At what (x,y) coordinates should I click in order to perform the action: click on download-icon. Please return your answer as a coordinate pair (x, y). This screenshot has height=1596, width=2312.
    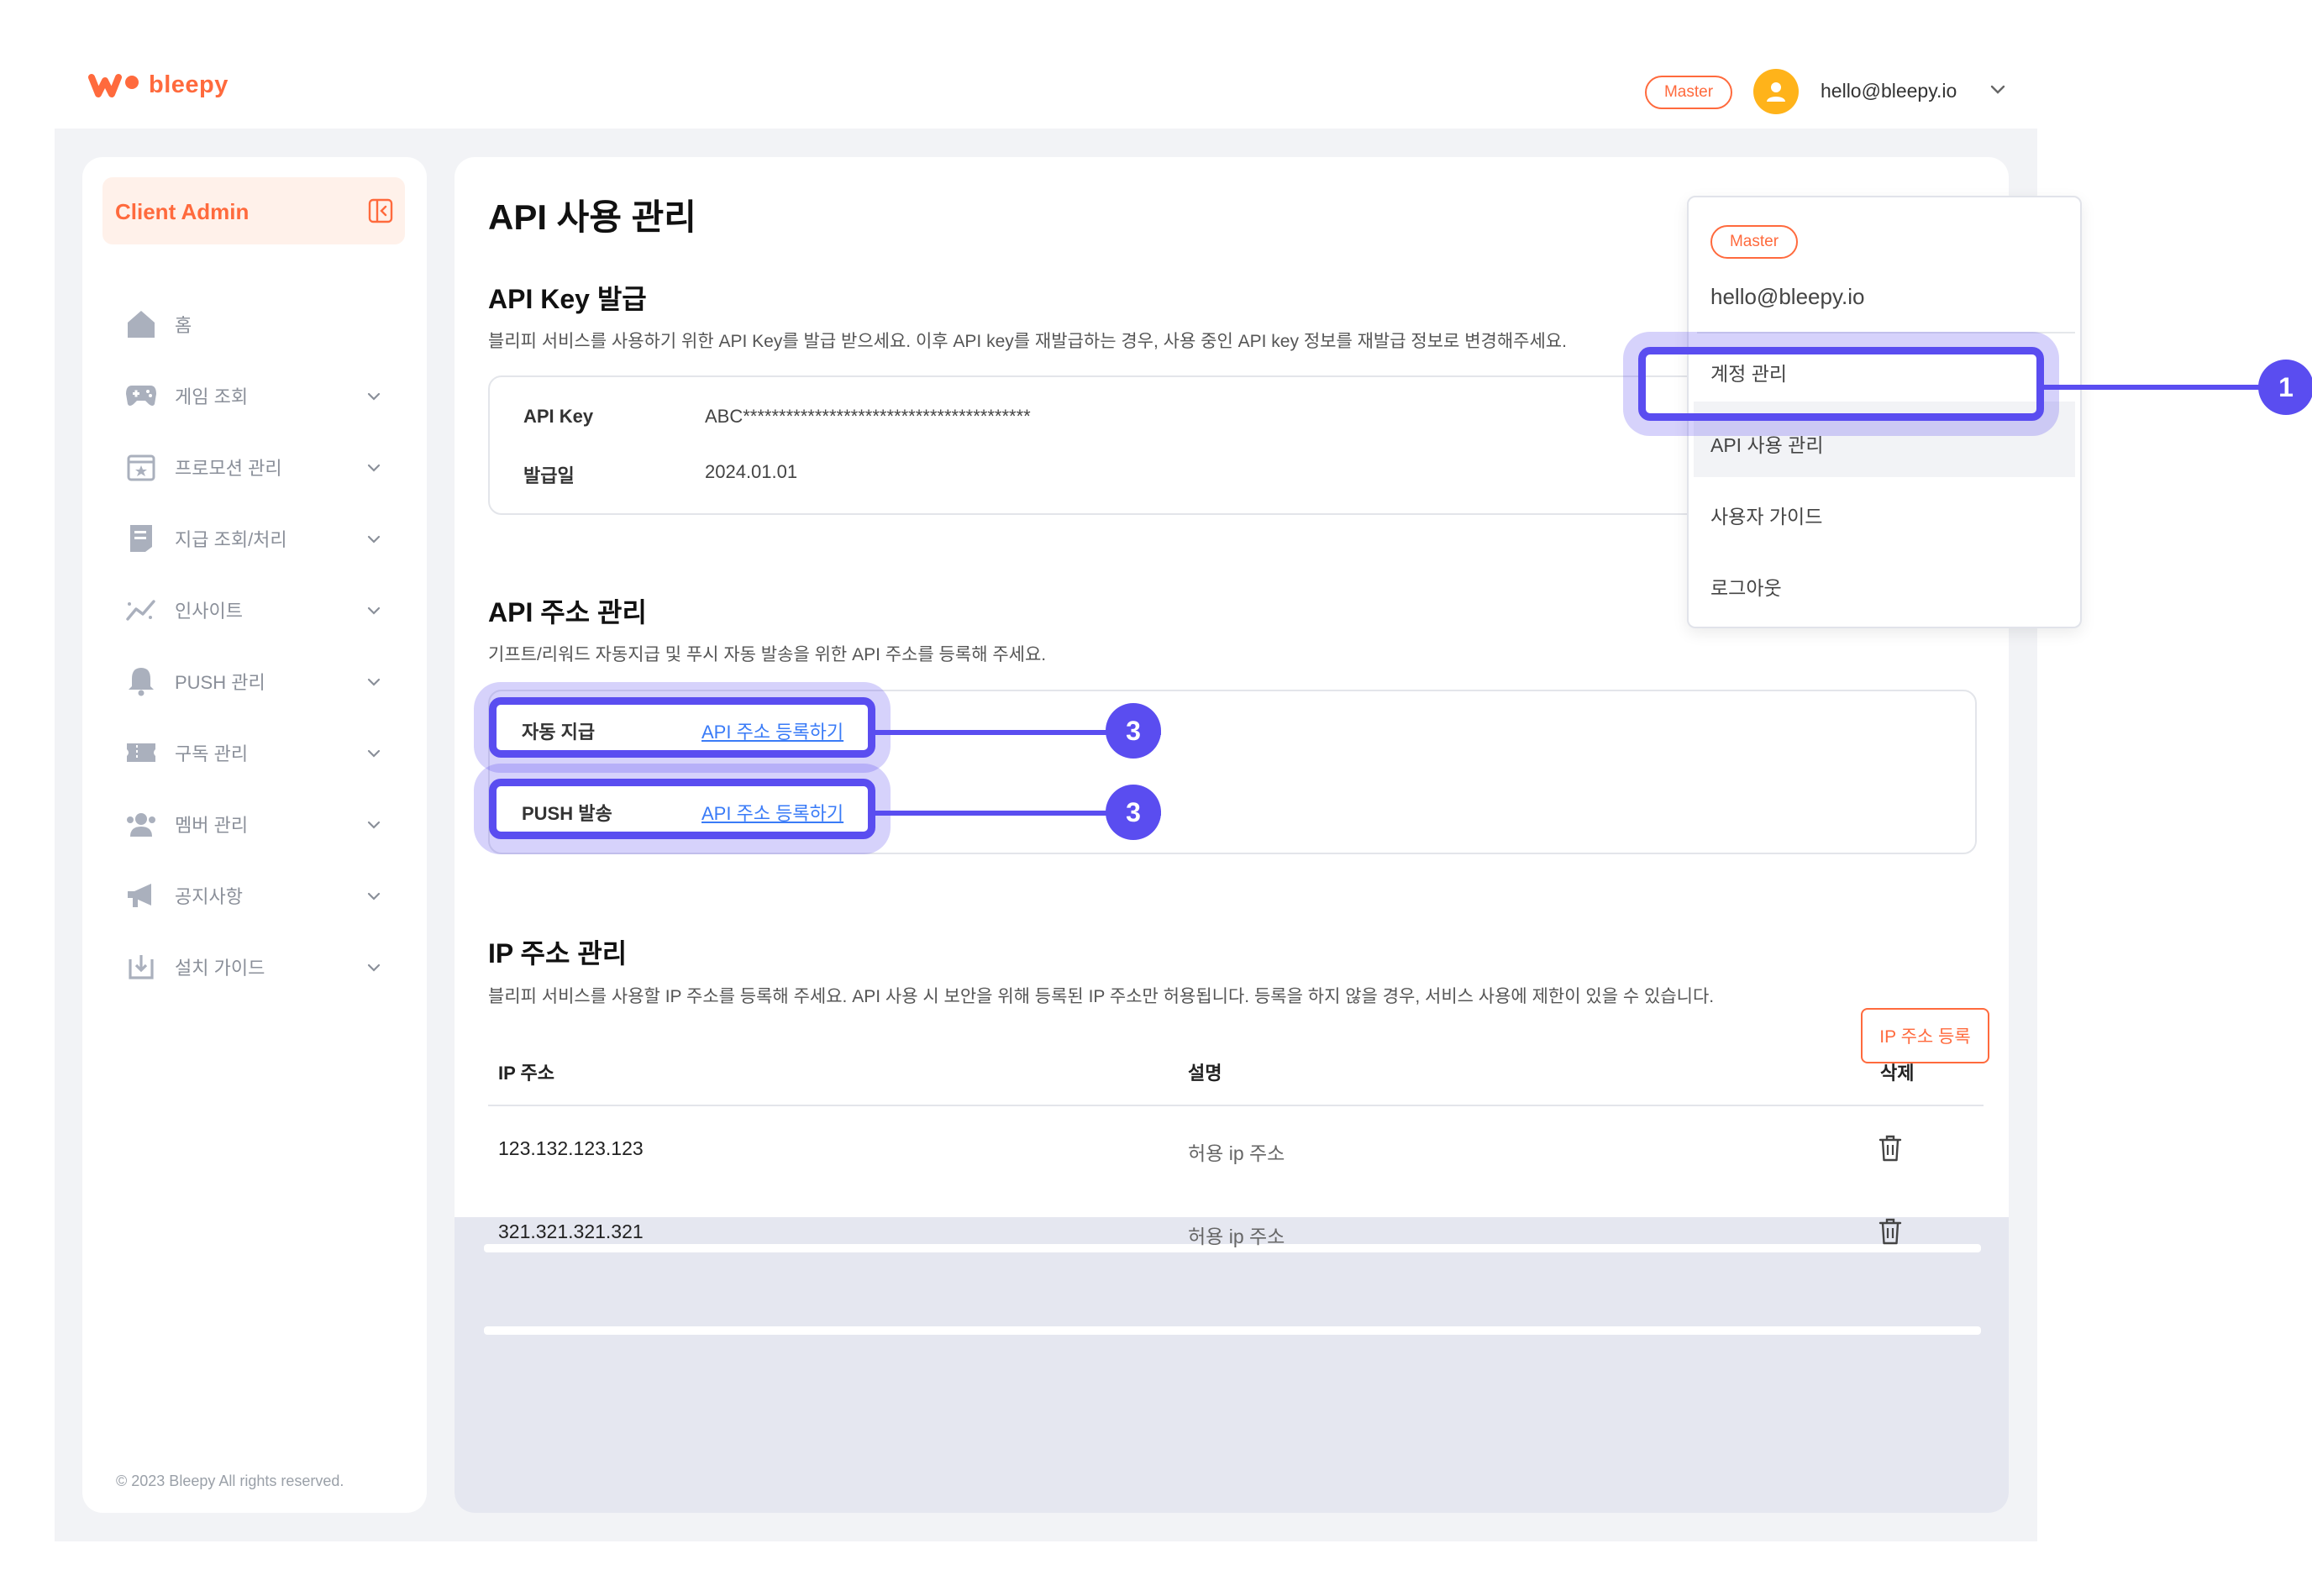
    Looking at the image, I should click on (141, 967).